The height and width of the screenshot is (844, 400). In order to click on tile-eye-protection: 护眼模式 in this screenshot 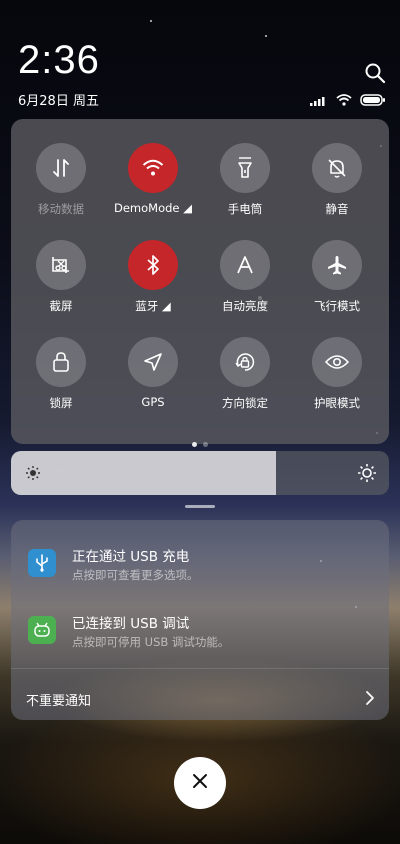, I will do `click(337, 374)`.